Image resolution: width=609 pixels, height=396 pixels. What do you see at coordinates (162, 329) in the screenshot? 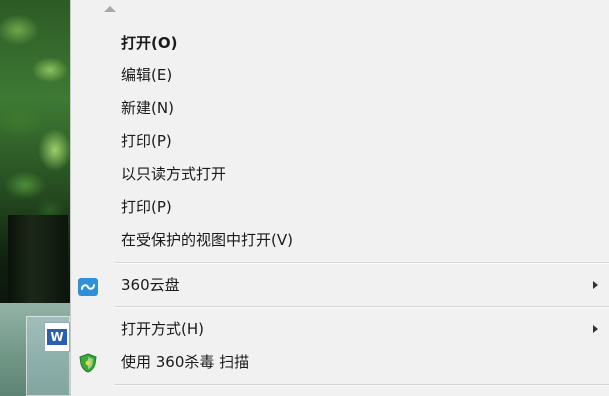
I see `menu-item-label: 打开方式(H)` at bounding box center [162, 329].